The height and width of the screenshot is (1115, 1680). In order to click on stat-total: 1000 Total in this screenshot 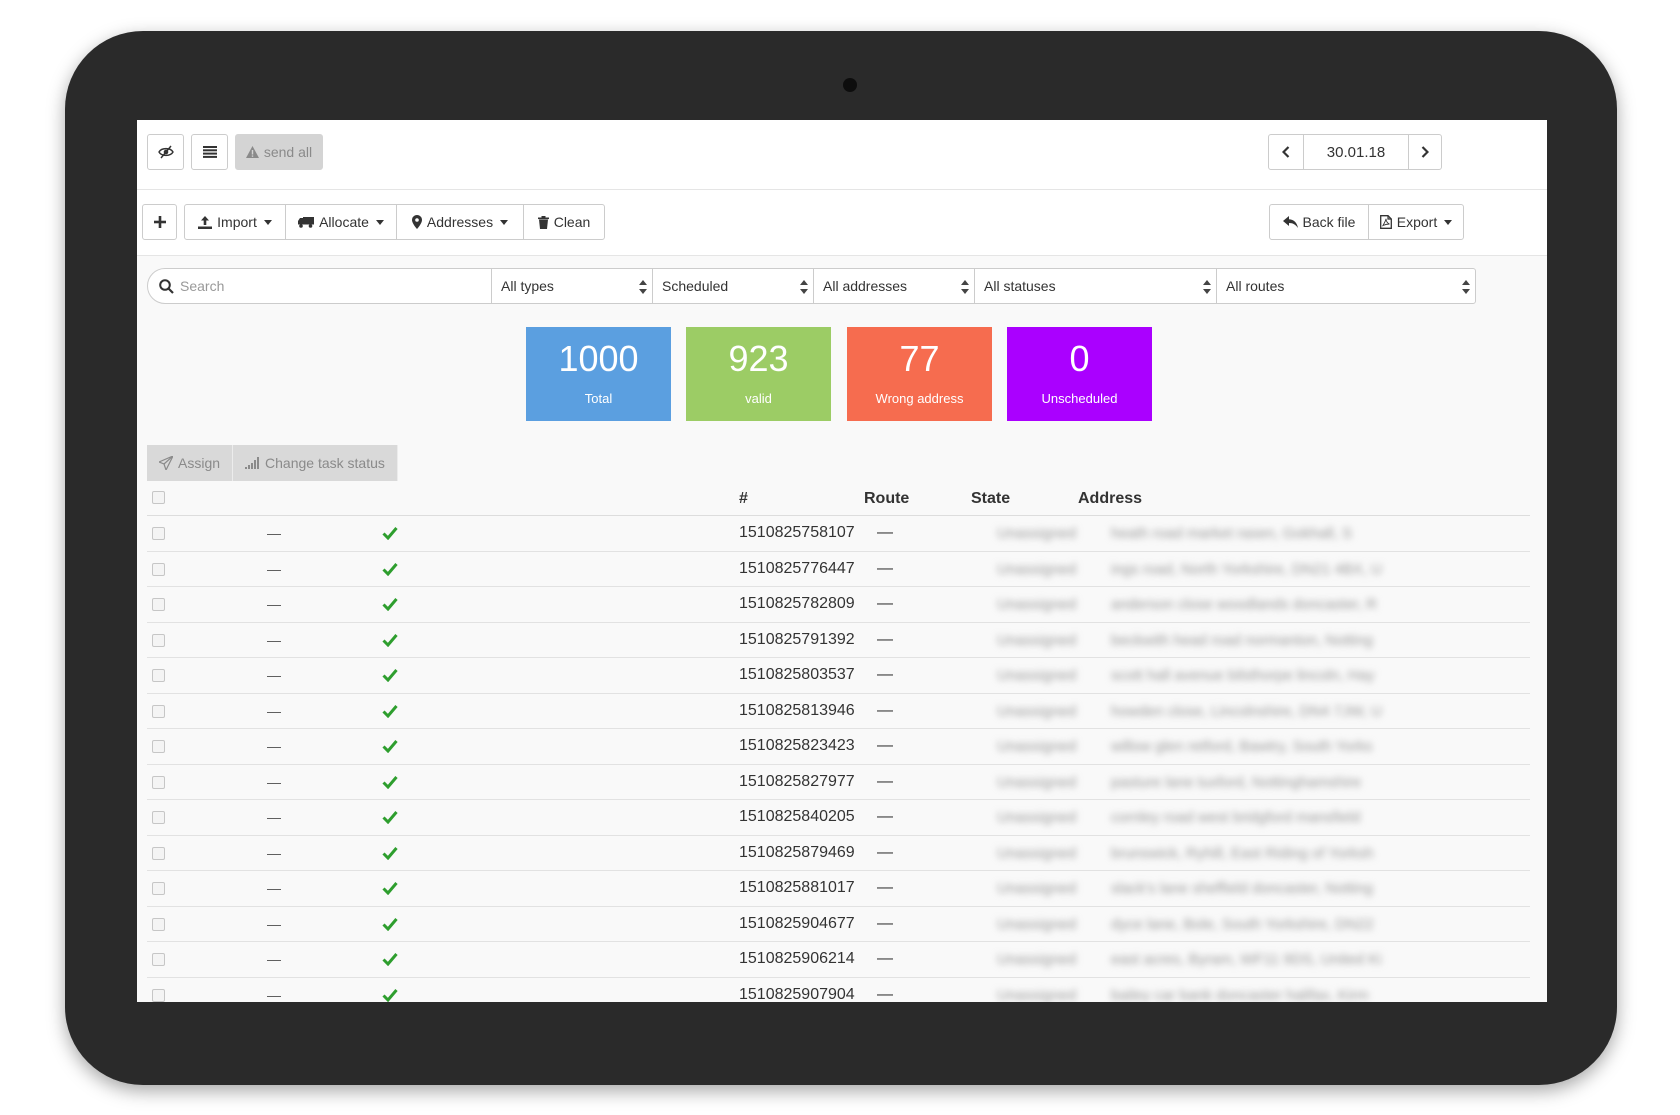, I will do `click(598, 374)`.